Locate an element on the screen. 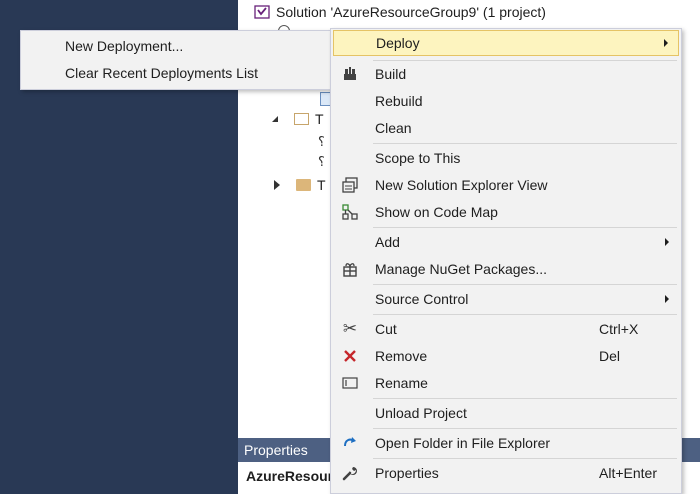  menu-item-cut: ✂ Cut Ctrl+X is located at coordinates (506, 329).